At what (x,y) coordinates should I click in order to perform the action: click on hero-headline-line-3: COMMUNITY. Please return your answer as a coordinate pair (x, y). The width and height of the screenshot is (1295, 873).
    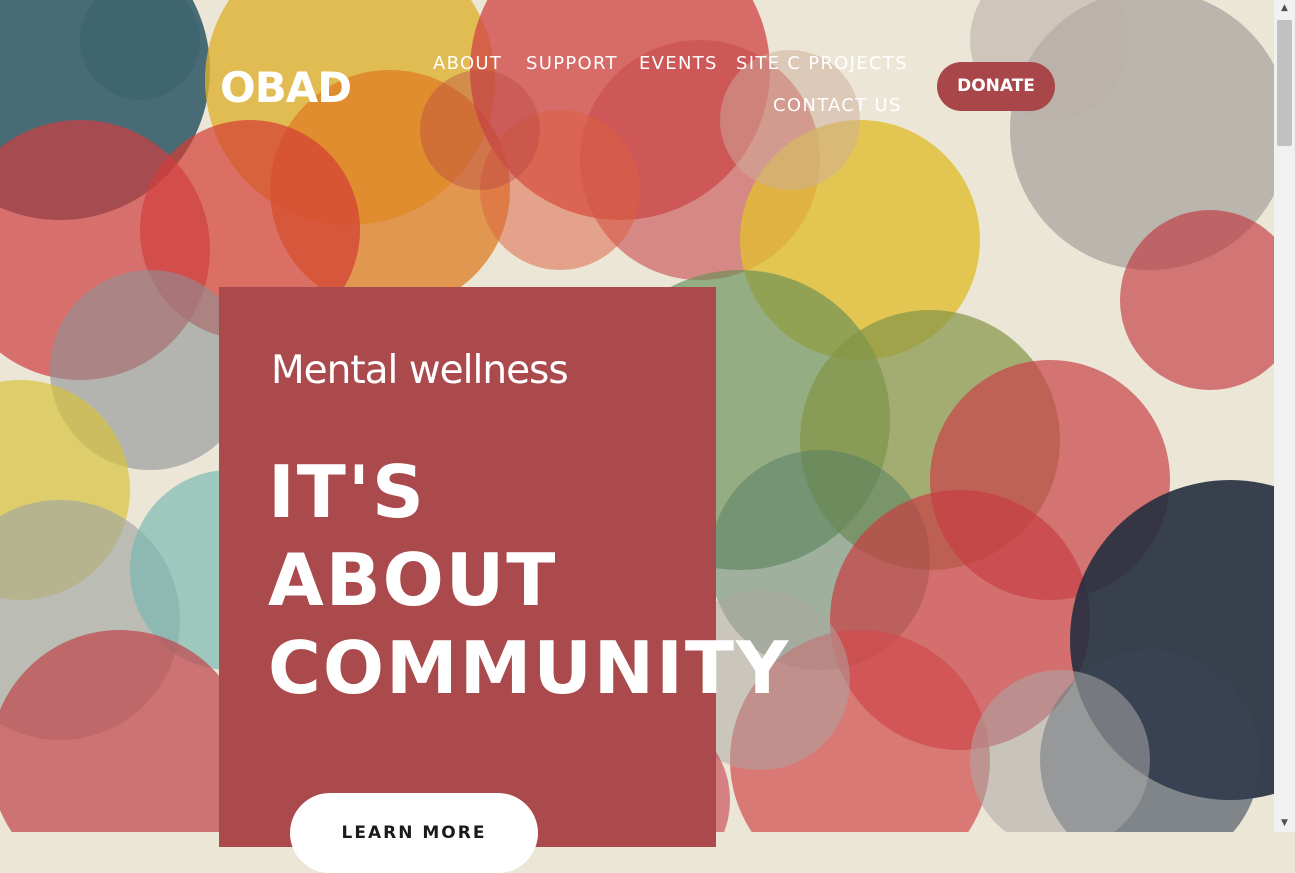
    Looking at the image, I should click on (529, 668).